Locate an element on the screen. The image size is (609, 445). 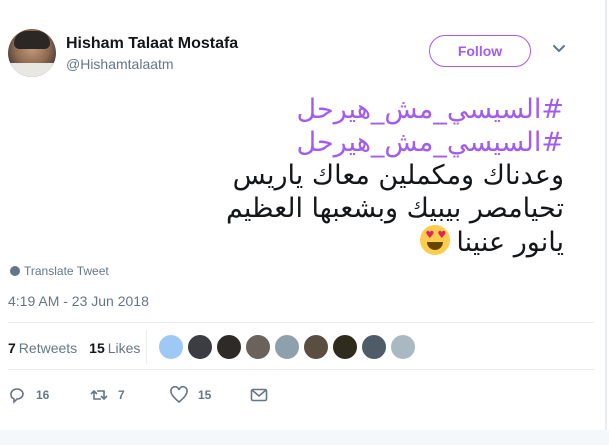
like-count: 15 is located at coordinates (205, 395).